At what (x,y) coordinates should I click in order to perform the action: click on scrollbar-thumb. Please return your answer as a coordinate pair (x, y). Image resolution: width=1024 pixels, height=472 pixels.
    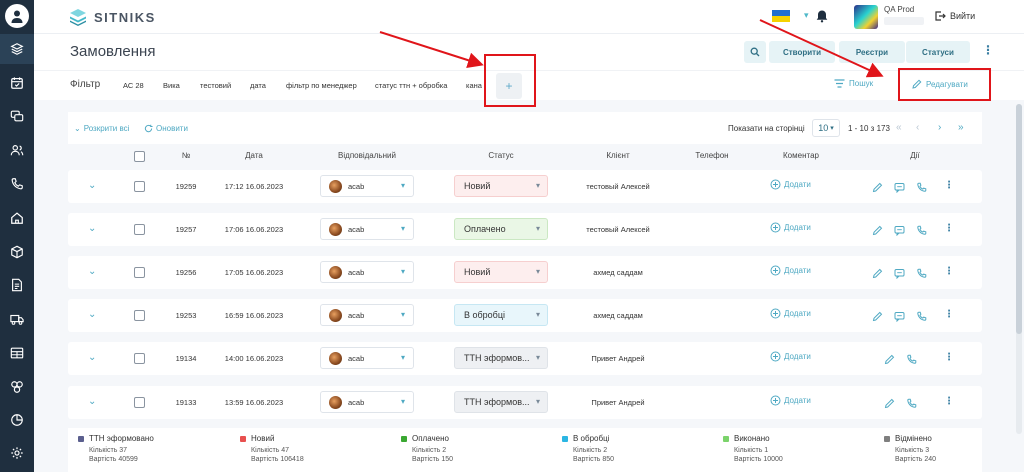
    Looking at the image, I should click on (1019, 219).